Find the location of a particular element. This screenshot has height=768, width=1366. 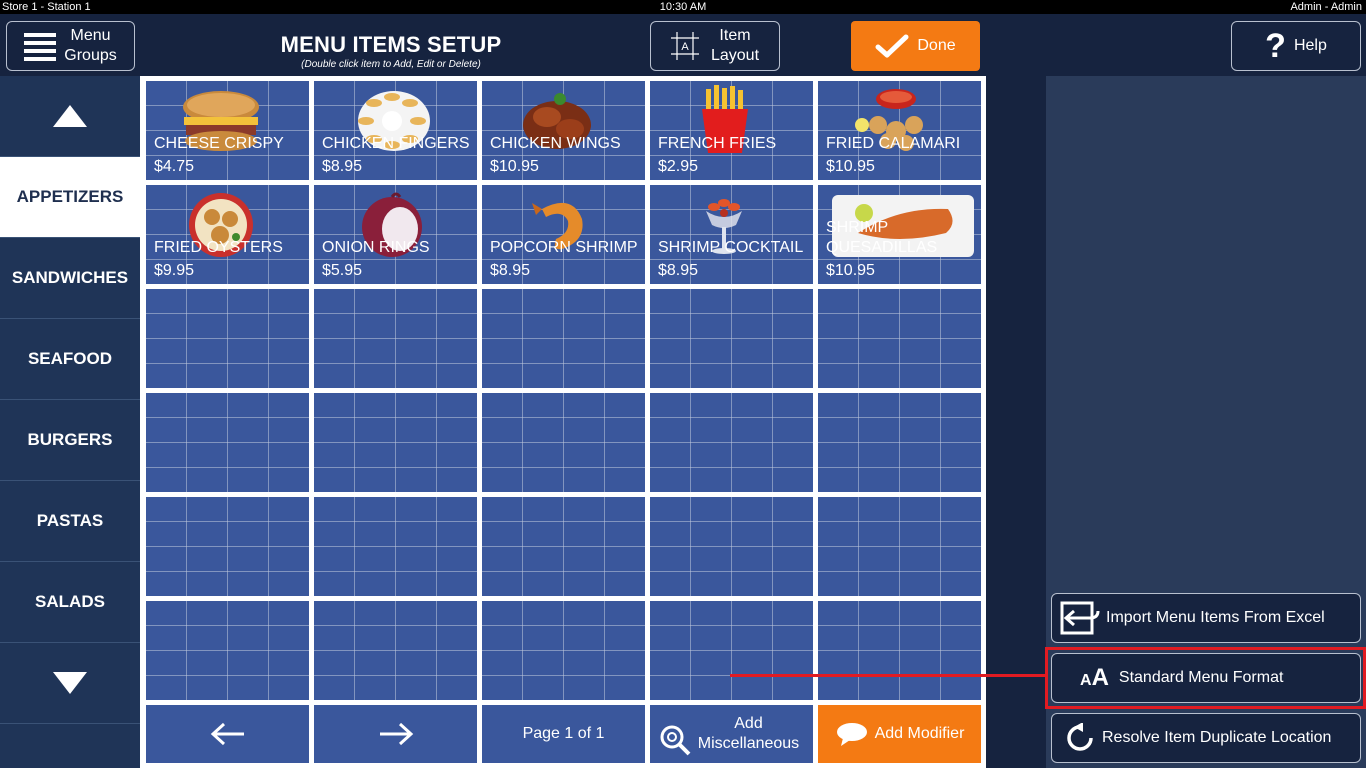

sidebar-item-seafood: SEAFOOD is located at coordinates (70, 359).